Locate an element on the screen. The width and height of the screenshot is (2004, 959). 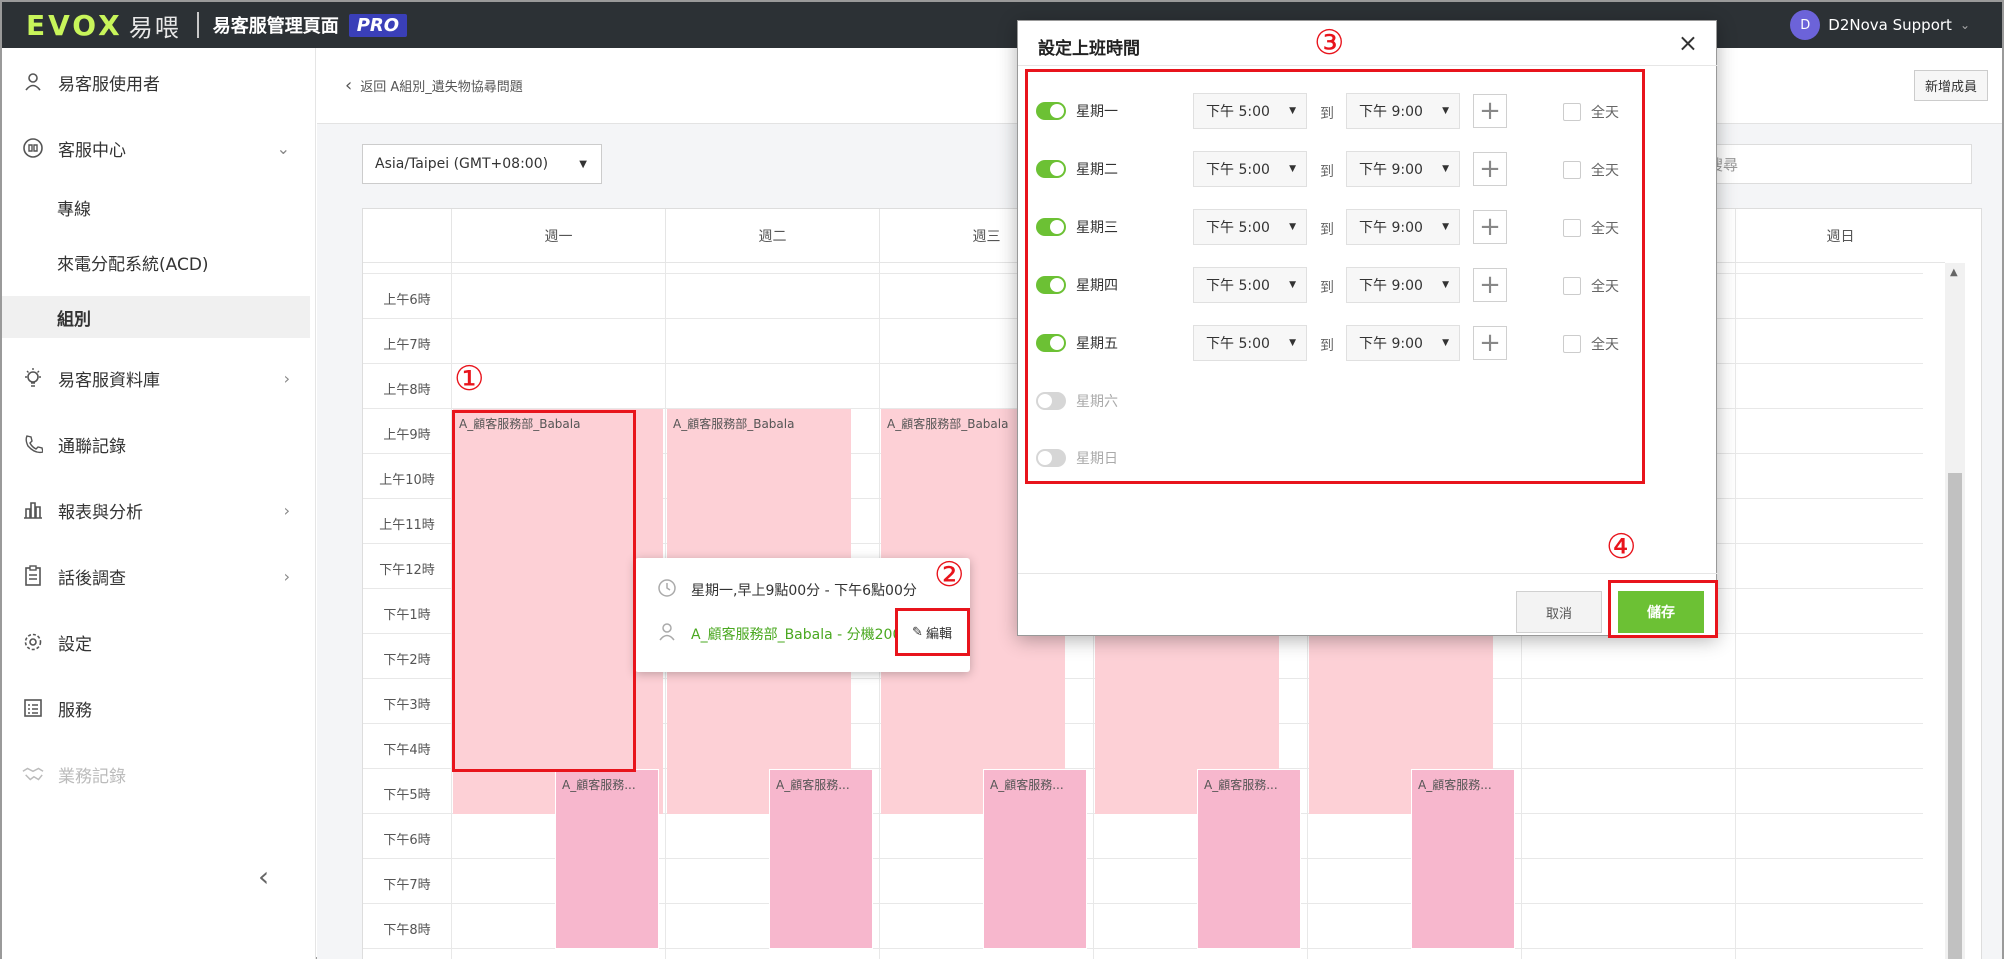
scrollbar-thumb is located at coordinates (1955, 716).